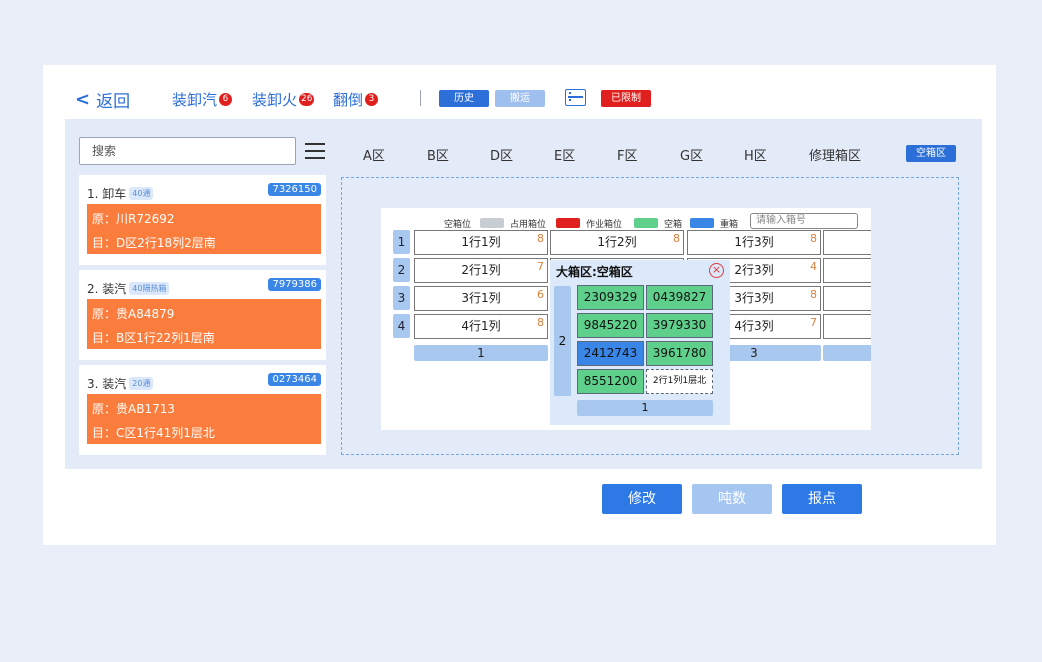  I want to click on task-title: 3. 装汽 20通, so click(120, 383).